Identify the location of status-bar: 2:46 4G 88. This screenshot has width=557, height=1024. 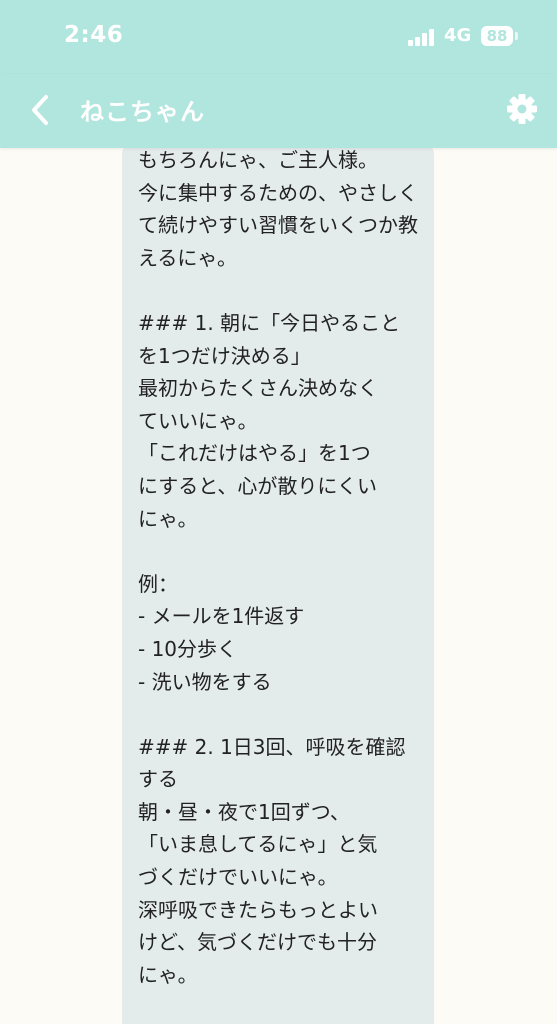
(278, 37).